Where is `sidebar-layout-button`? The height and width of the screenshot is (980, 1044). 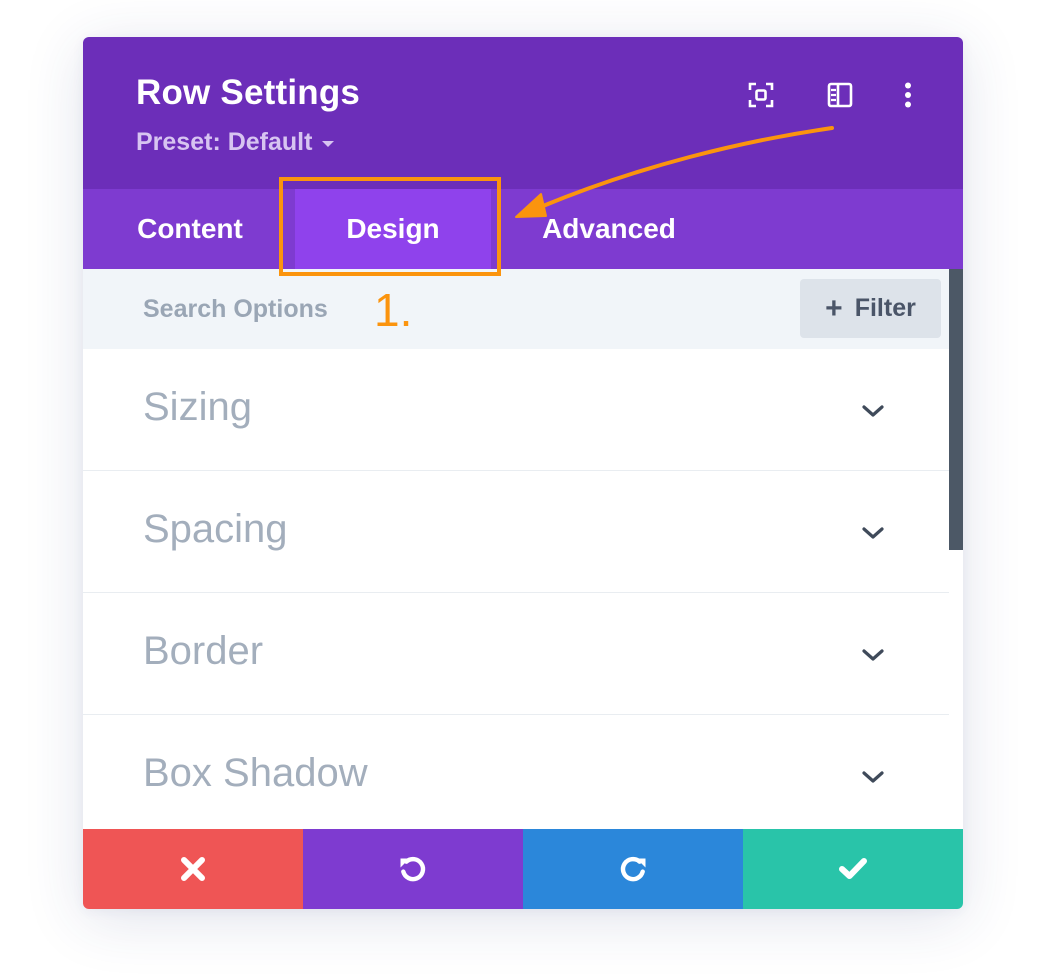
sidebar-layout-button is located at coordinates (840, 95).